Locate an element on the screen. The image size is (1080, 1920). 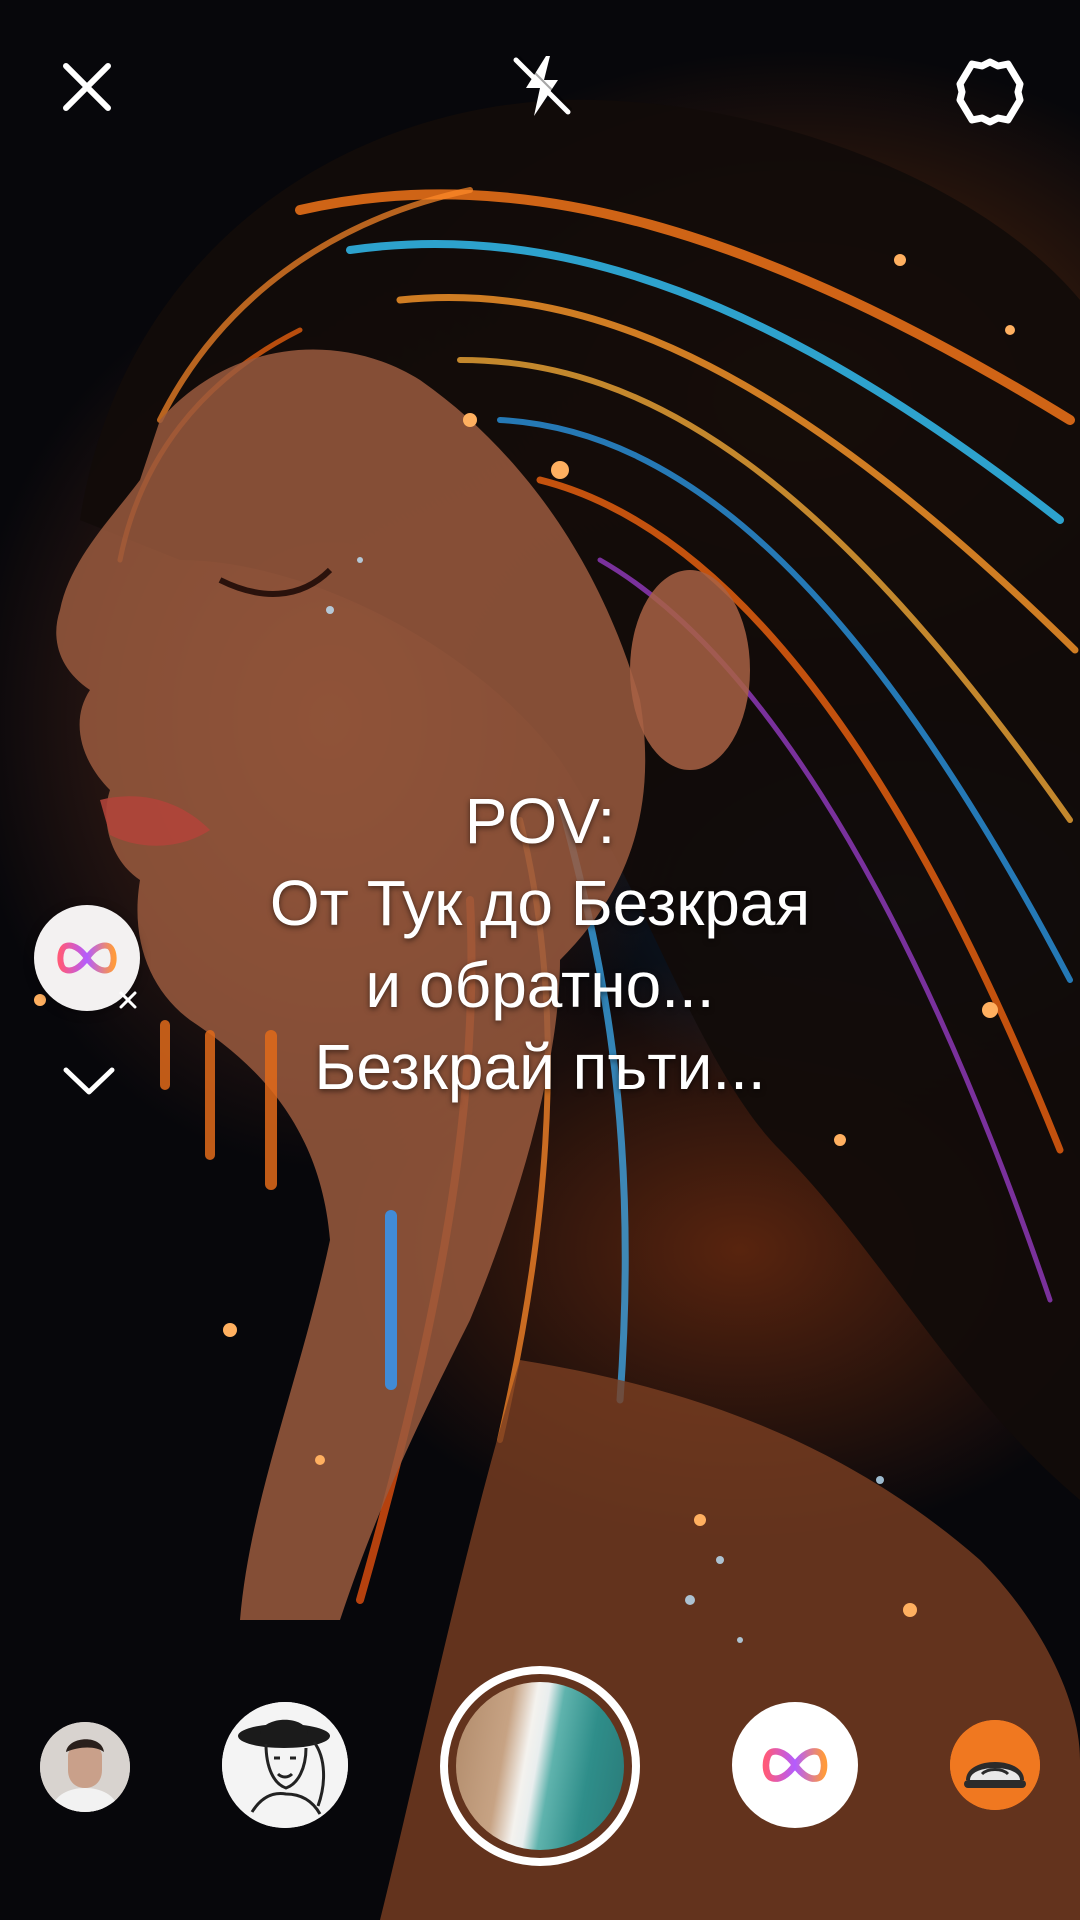
effect-hat-woman is located at coordinates (285, 1765).